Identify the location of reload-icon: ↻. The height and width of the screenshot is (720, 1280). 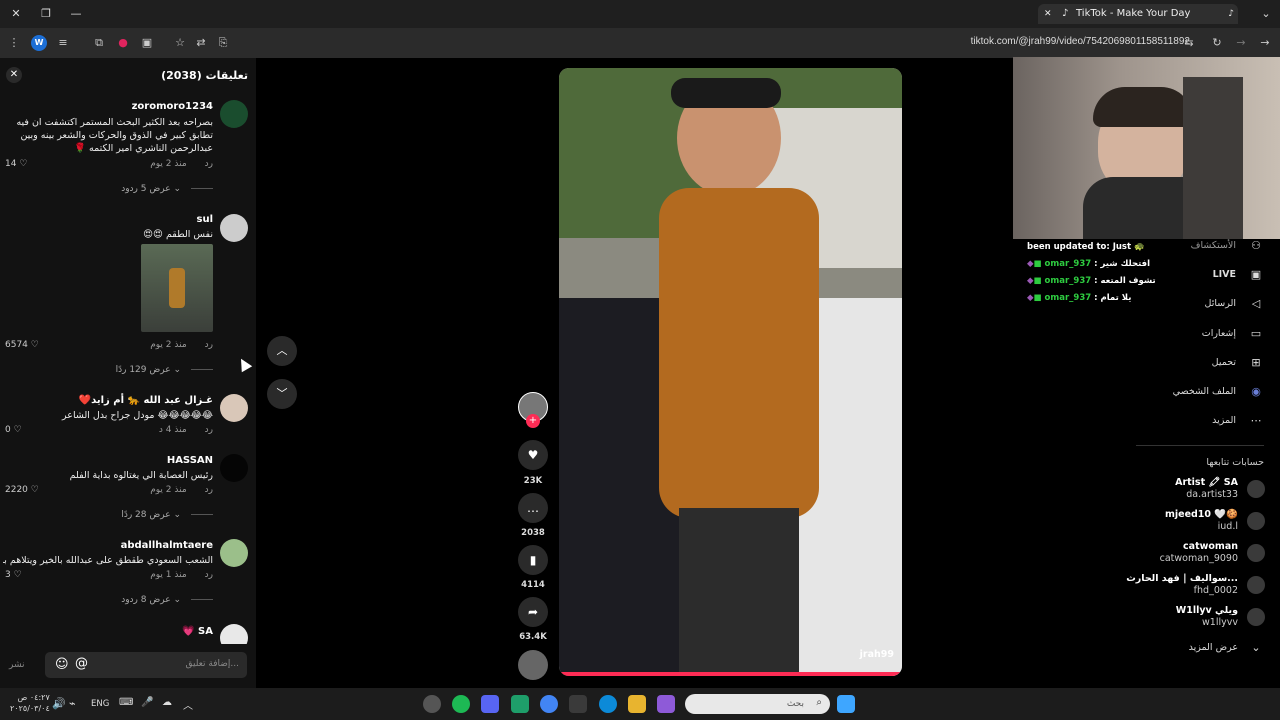
(1217, 43).